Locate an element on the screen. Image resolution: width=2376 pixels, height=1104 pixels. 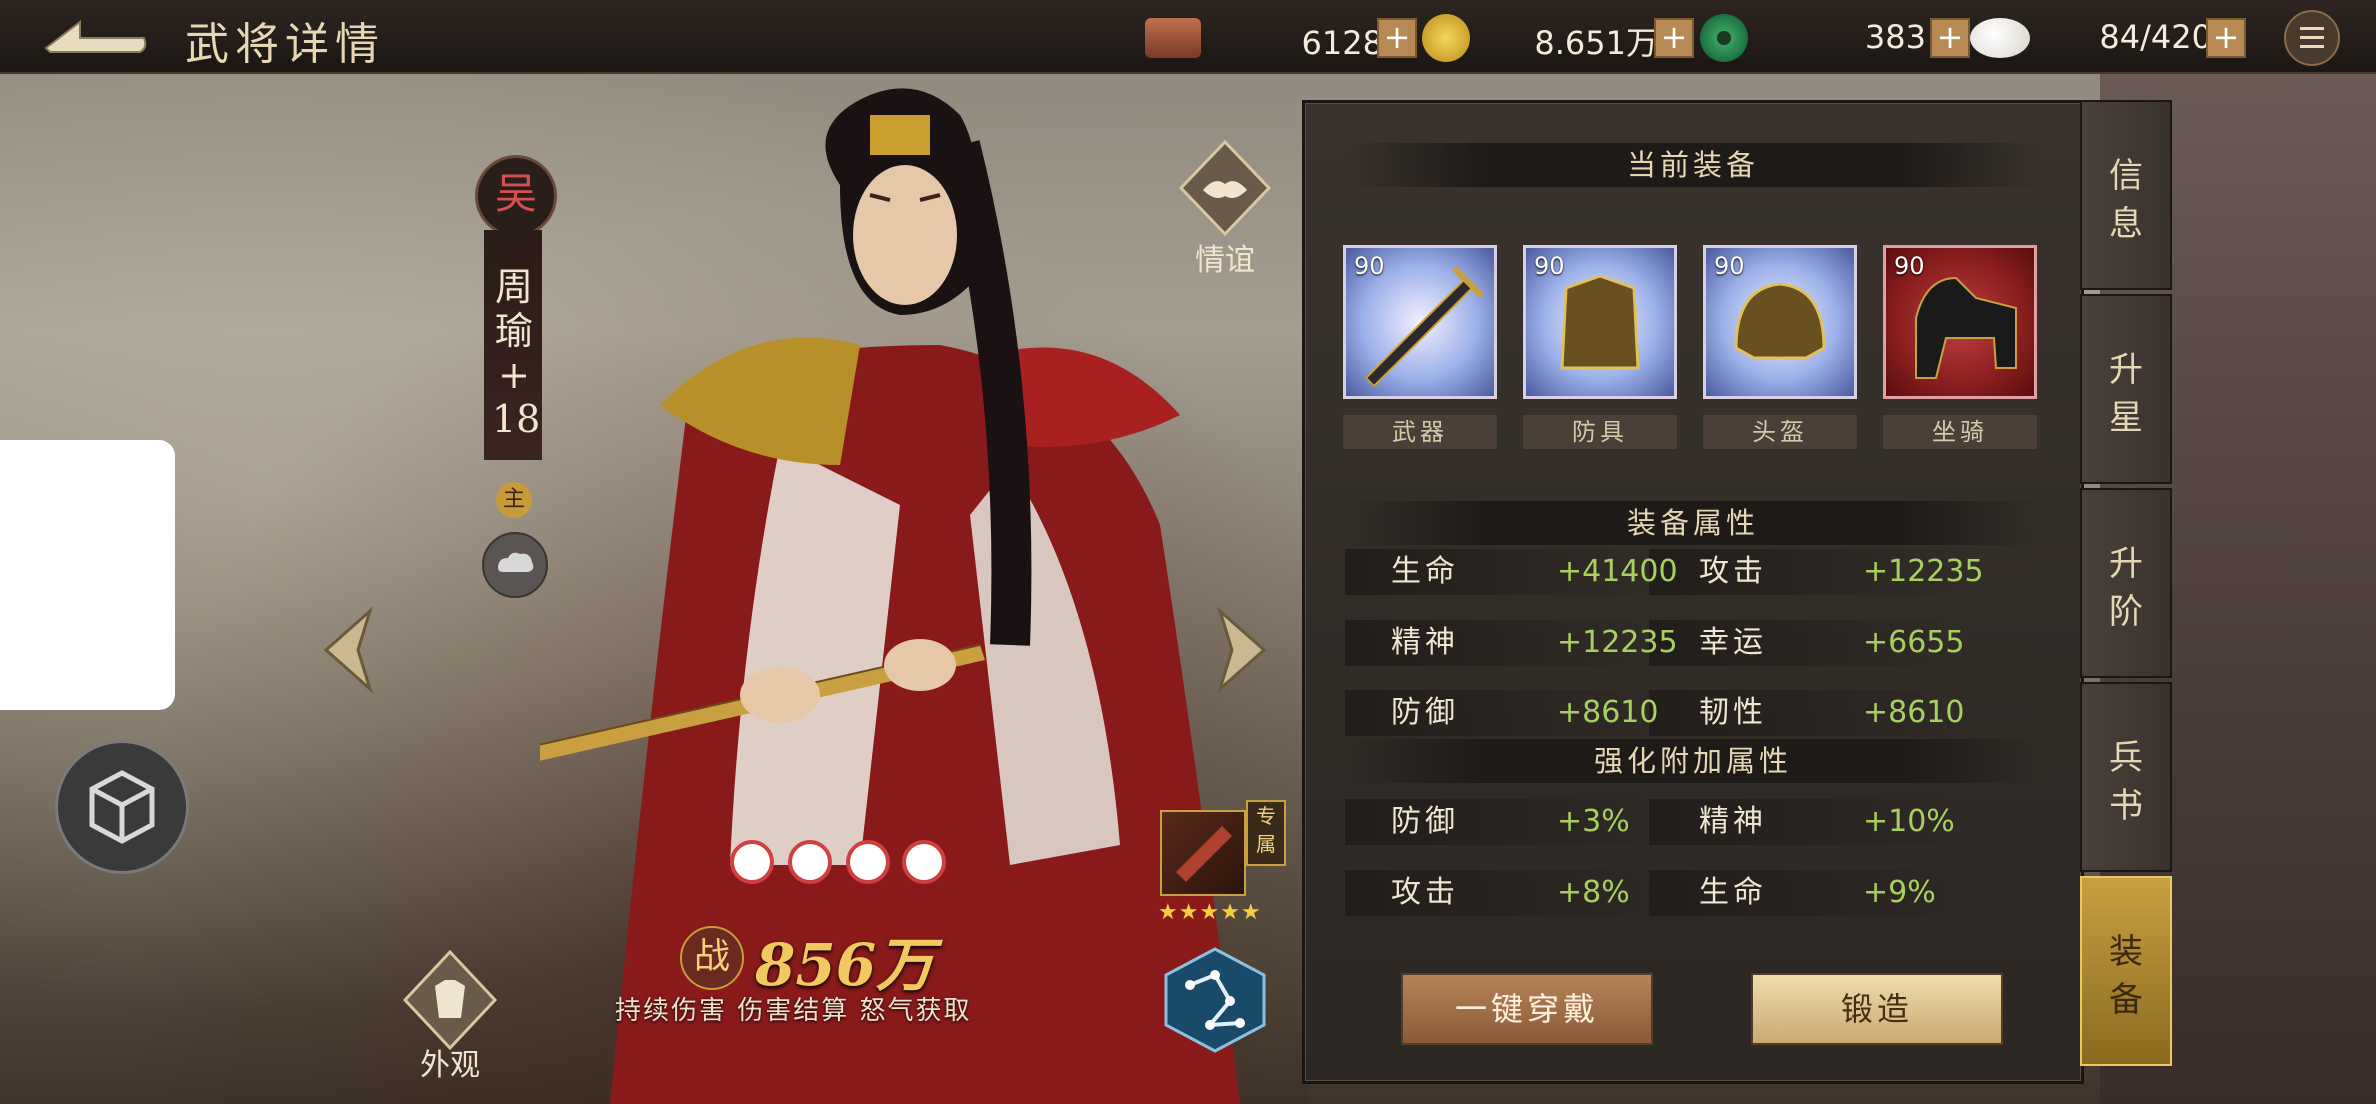
attribute-label: 幸运 is located at coordinates (1733, 642).